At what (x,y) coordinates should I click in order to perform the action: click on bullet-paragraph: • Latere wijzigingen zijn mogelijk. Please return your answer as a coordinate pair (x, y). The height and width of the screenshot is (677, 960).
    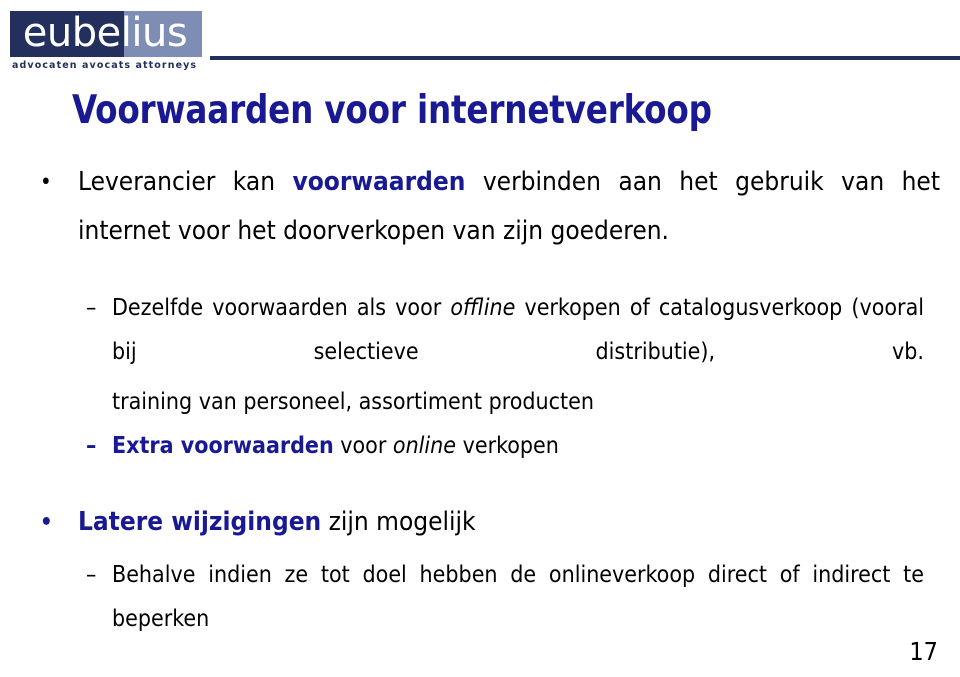
    Looking at the image, I should click on (489, 522).